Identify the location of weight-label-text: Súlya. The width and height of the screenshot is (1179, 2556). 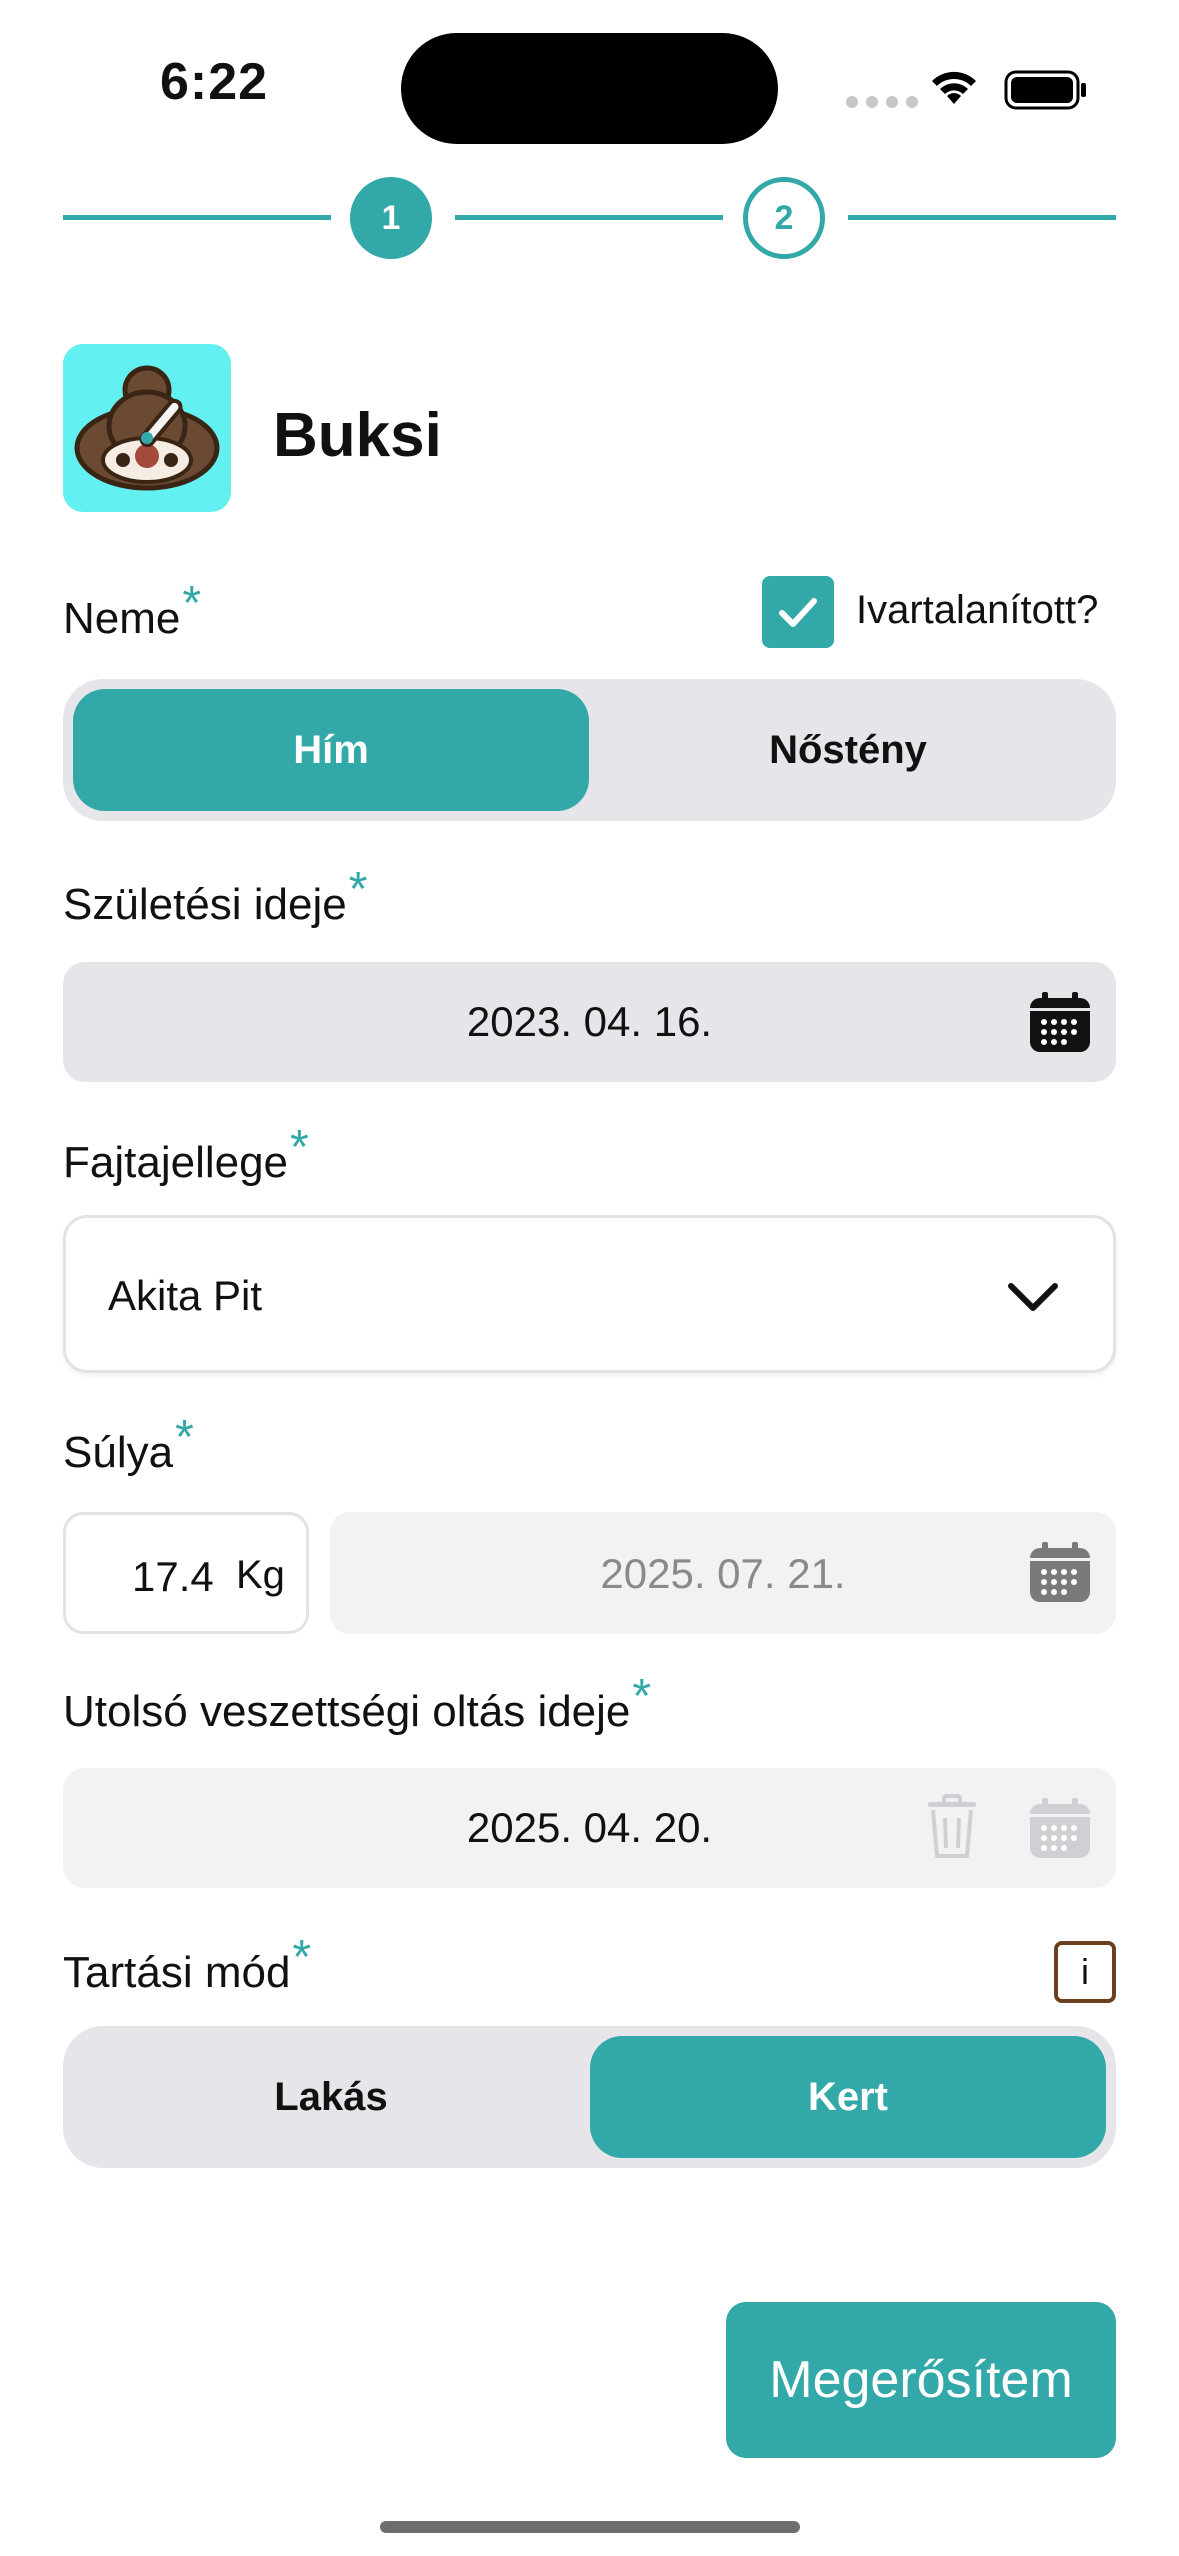
(118, 1452).